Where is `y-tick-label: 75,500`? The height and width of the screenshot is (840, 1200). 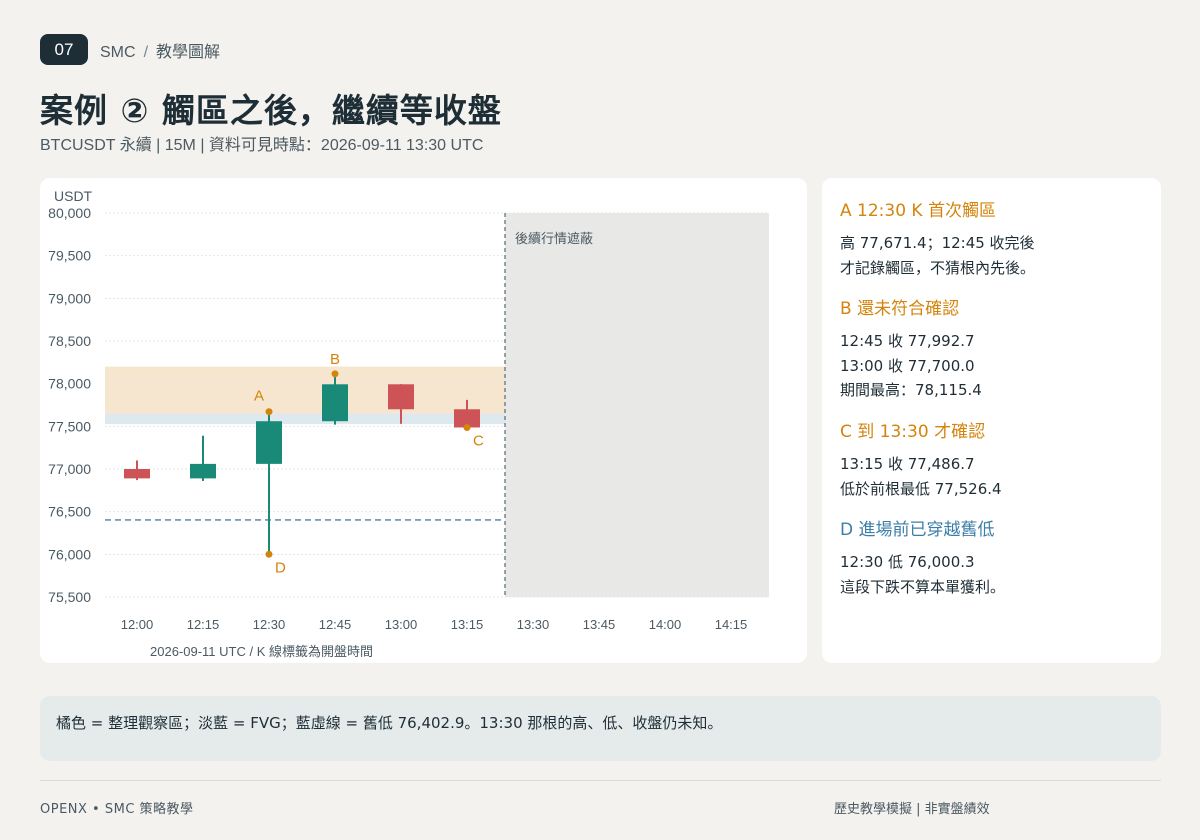
y-tick-label: 75,500 is located at coordinates (69, 597).